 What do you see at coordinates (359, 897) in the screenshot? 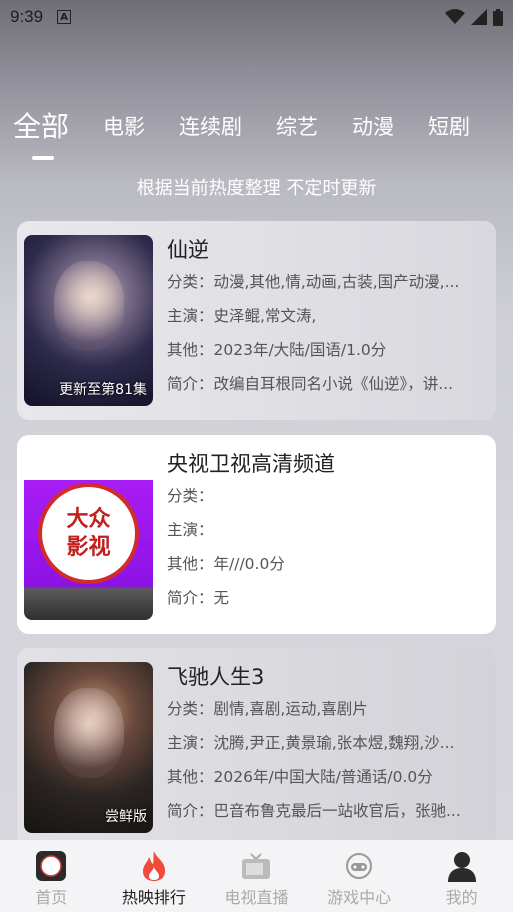
I see `nav-label-game-center: 游戏中心` at bounding box center [359, 897].